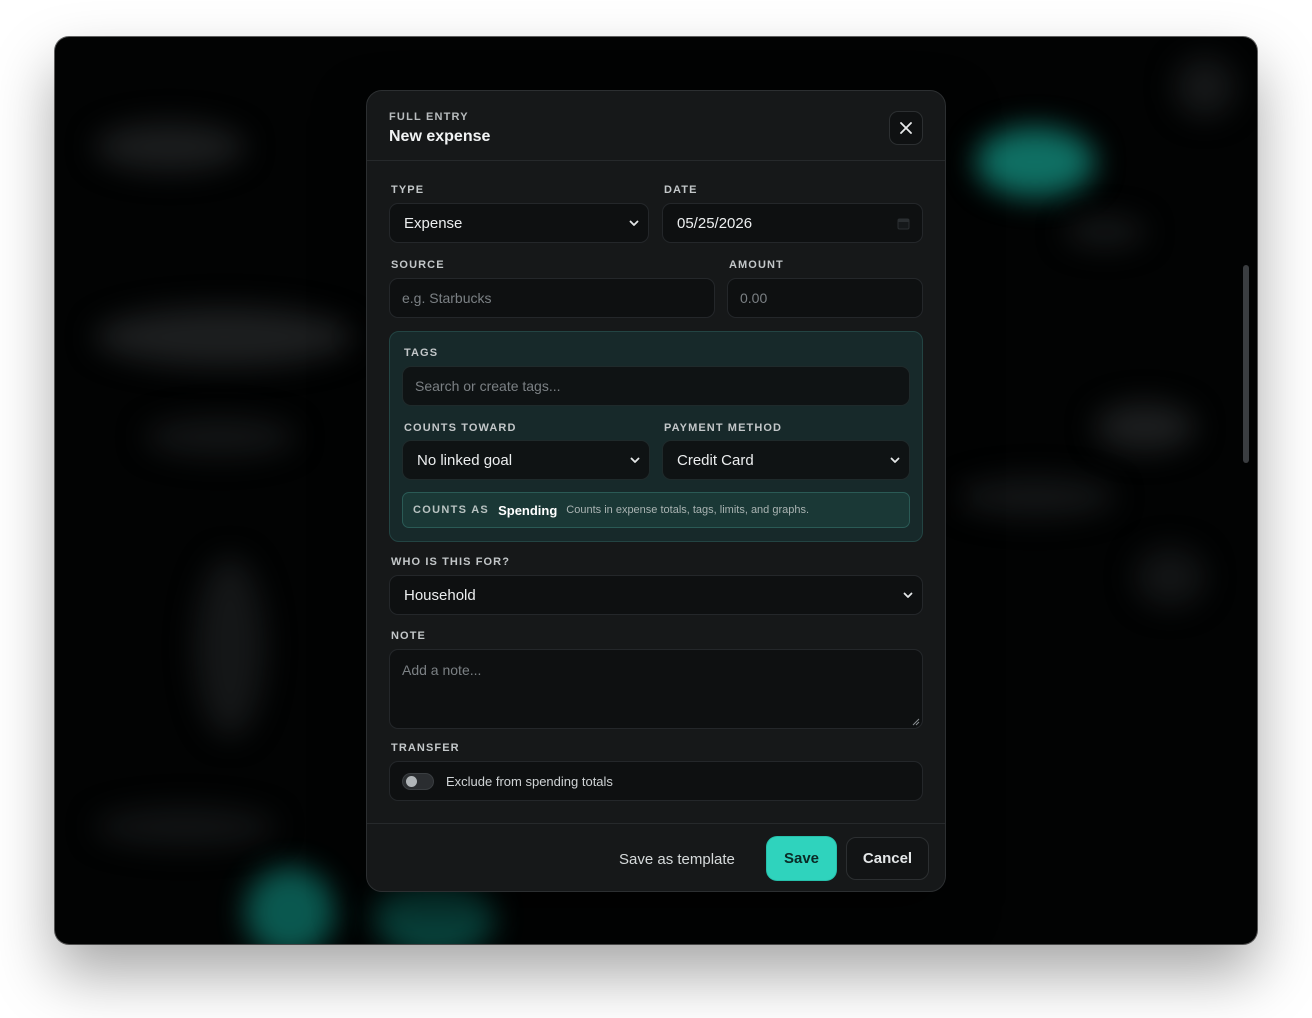 This screenshot has width=1312, height=1018. Describe the element at coordinates (756, 265) in the screenshot. I see `amount-label: AMOUNT` at that location.